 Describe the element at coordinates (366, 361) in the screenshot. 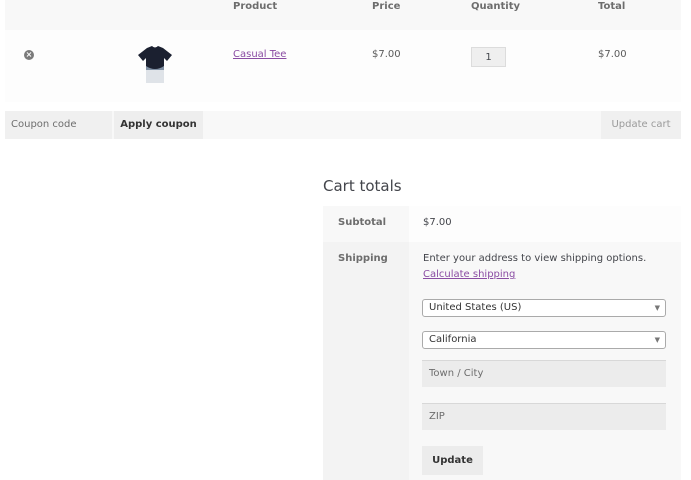

I see `shipping-label-cell: Shipping` at that location.